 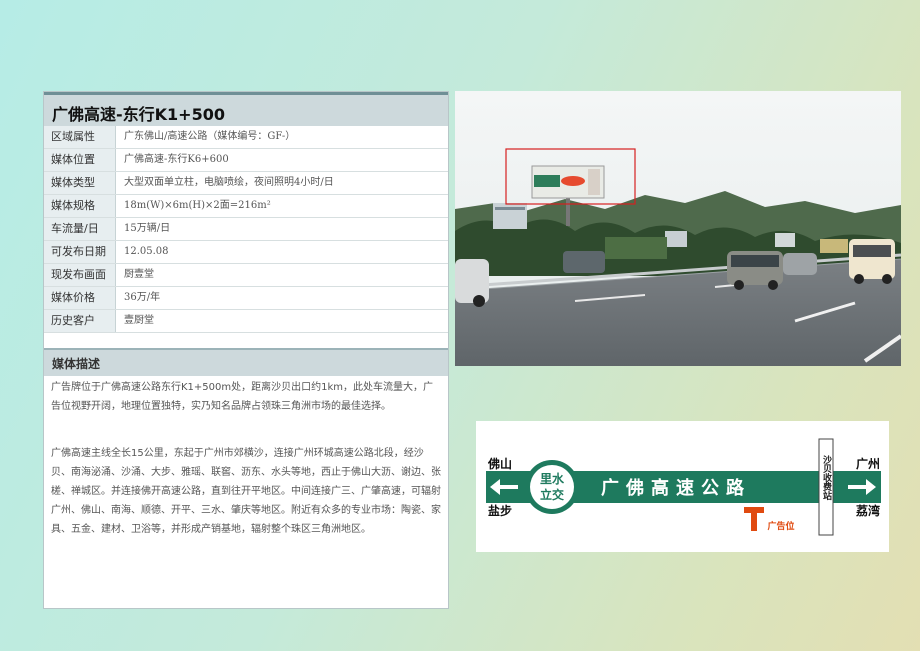 What do you see at coordinates (229, 182) in the screenshot?
I see `row-value: 大型双面单立柱，电脑喷绘，夜间照明4小时/日` at bounding box center [229, 182].